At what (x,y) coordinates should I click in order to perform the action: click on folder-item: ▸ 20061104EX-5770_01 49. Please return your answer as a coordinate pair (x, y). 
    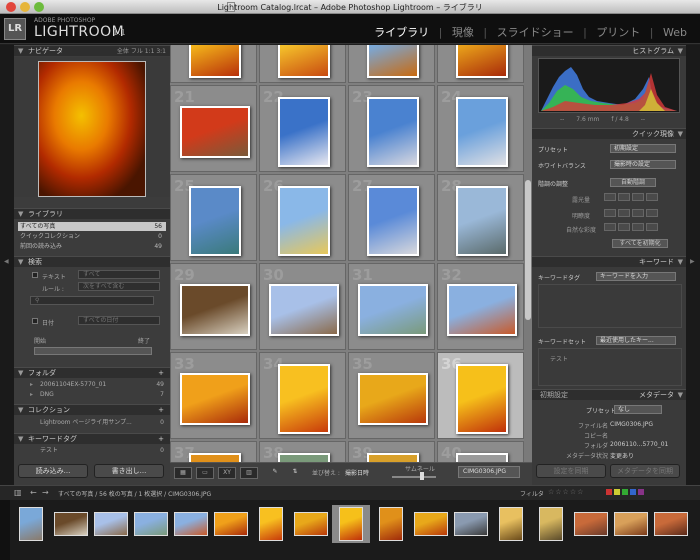
    Looking at the image, I should click on (97, 385).